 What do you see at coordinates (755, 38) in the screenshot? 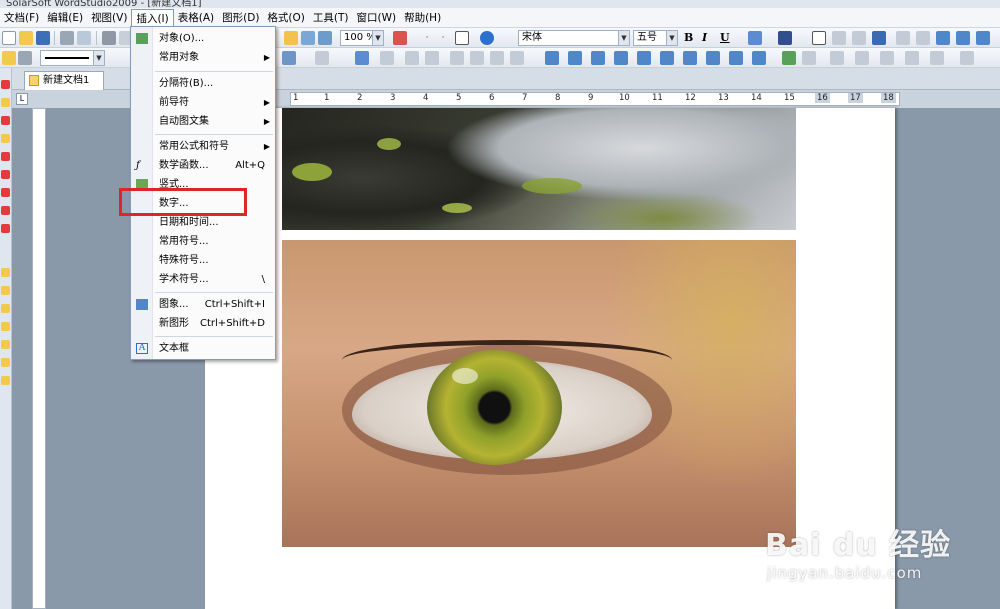
I see `highlight-icon` at bounding box center [755, 38].